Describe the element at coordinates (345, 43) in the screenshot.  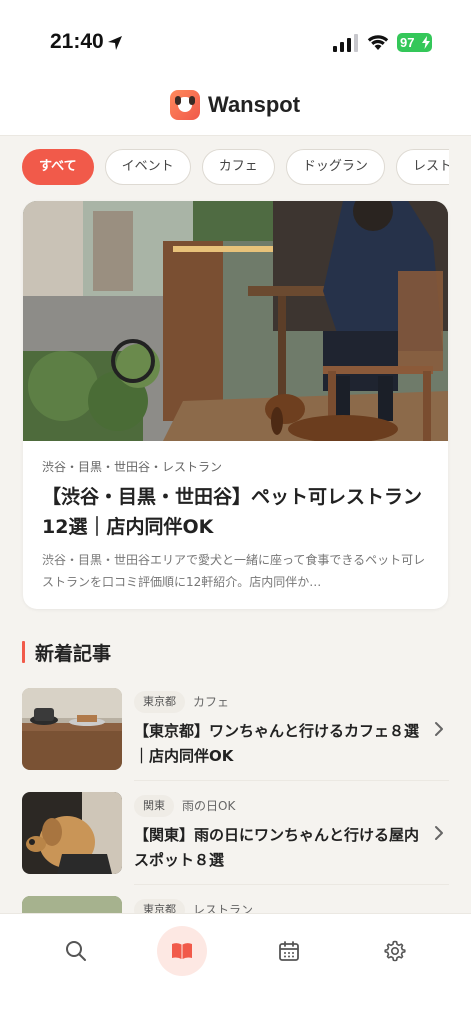
I see `cellular-signal-icon` at that location.